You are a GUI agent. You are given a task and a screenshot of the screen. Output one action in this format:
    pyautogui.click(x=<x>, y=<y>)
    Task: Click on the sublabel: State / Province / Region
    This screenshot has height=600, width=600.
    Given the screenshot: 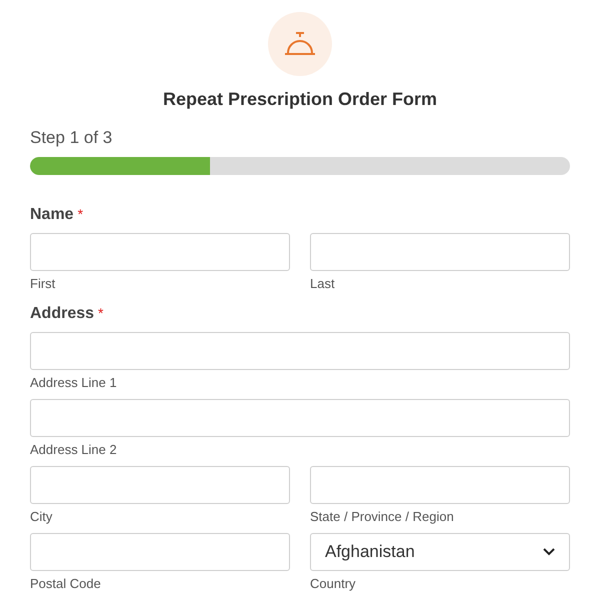 What is the action you would take?
    pyautogui.click(x=382, y=516)
    